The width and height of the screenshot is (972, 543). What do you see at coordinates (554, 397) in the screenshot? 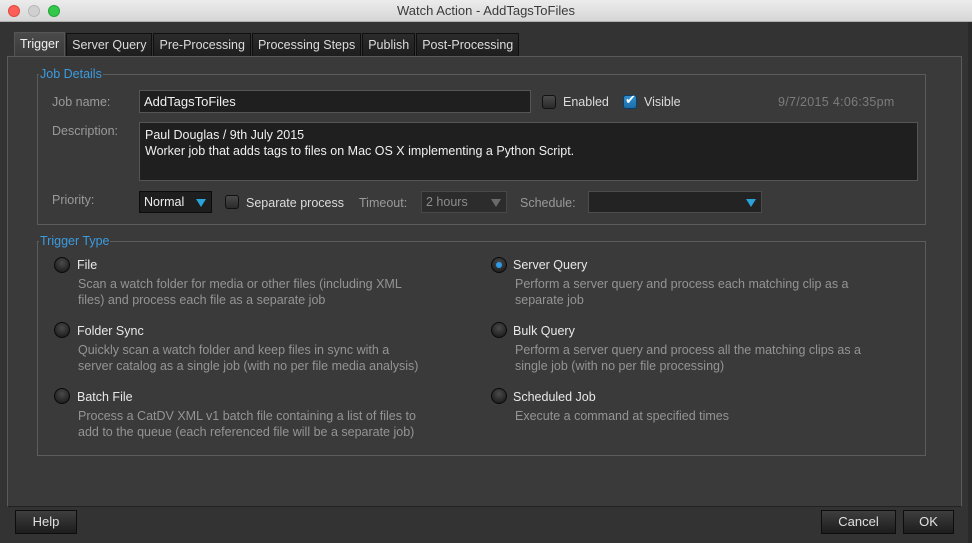
I see `radio-scheduled-job-label: Scheduled Job` at bounding box center [554, 397].